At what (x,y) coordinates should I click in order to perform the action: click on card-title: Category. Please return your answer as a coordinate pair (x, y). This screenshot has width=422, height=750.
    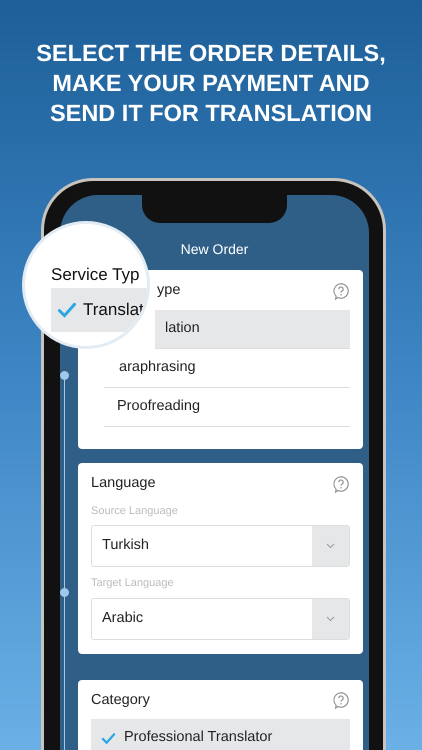
    Looking at the image, I should click on (120, 700).